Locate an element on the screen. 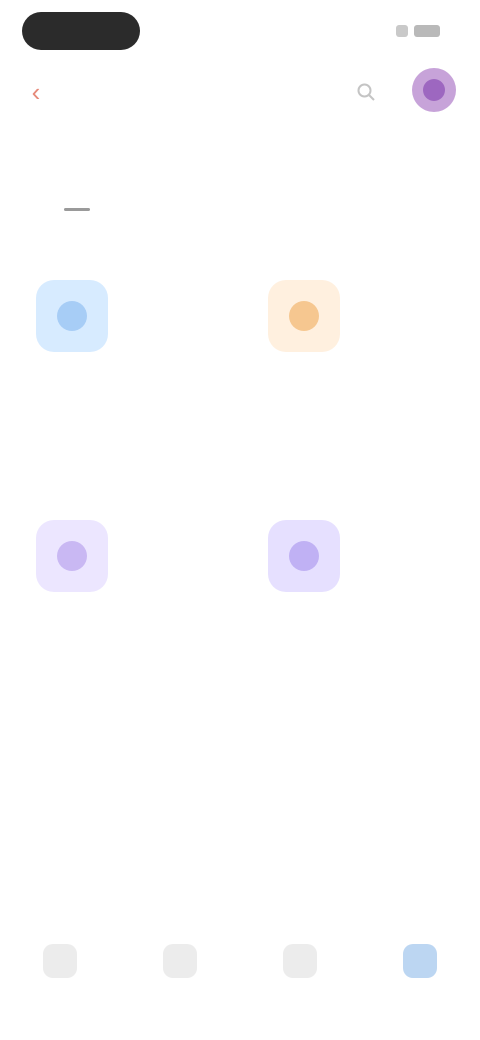 Image resolution: width=480 pixels, height=1040 pixels. nav-item-home is located at coordinates (60, 965).